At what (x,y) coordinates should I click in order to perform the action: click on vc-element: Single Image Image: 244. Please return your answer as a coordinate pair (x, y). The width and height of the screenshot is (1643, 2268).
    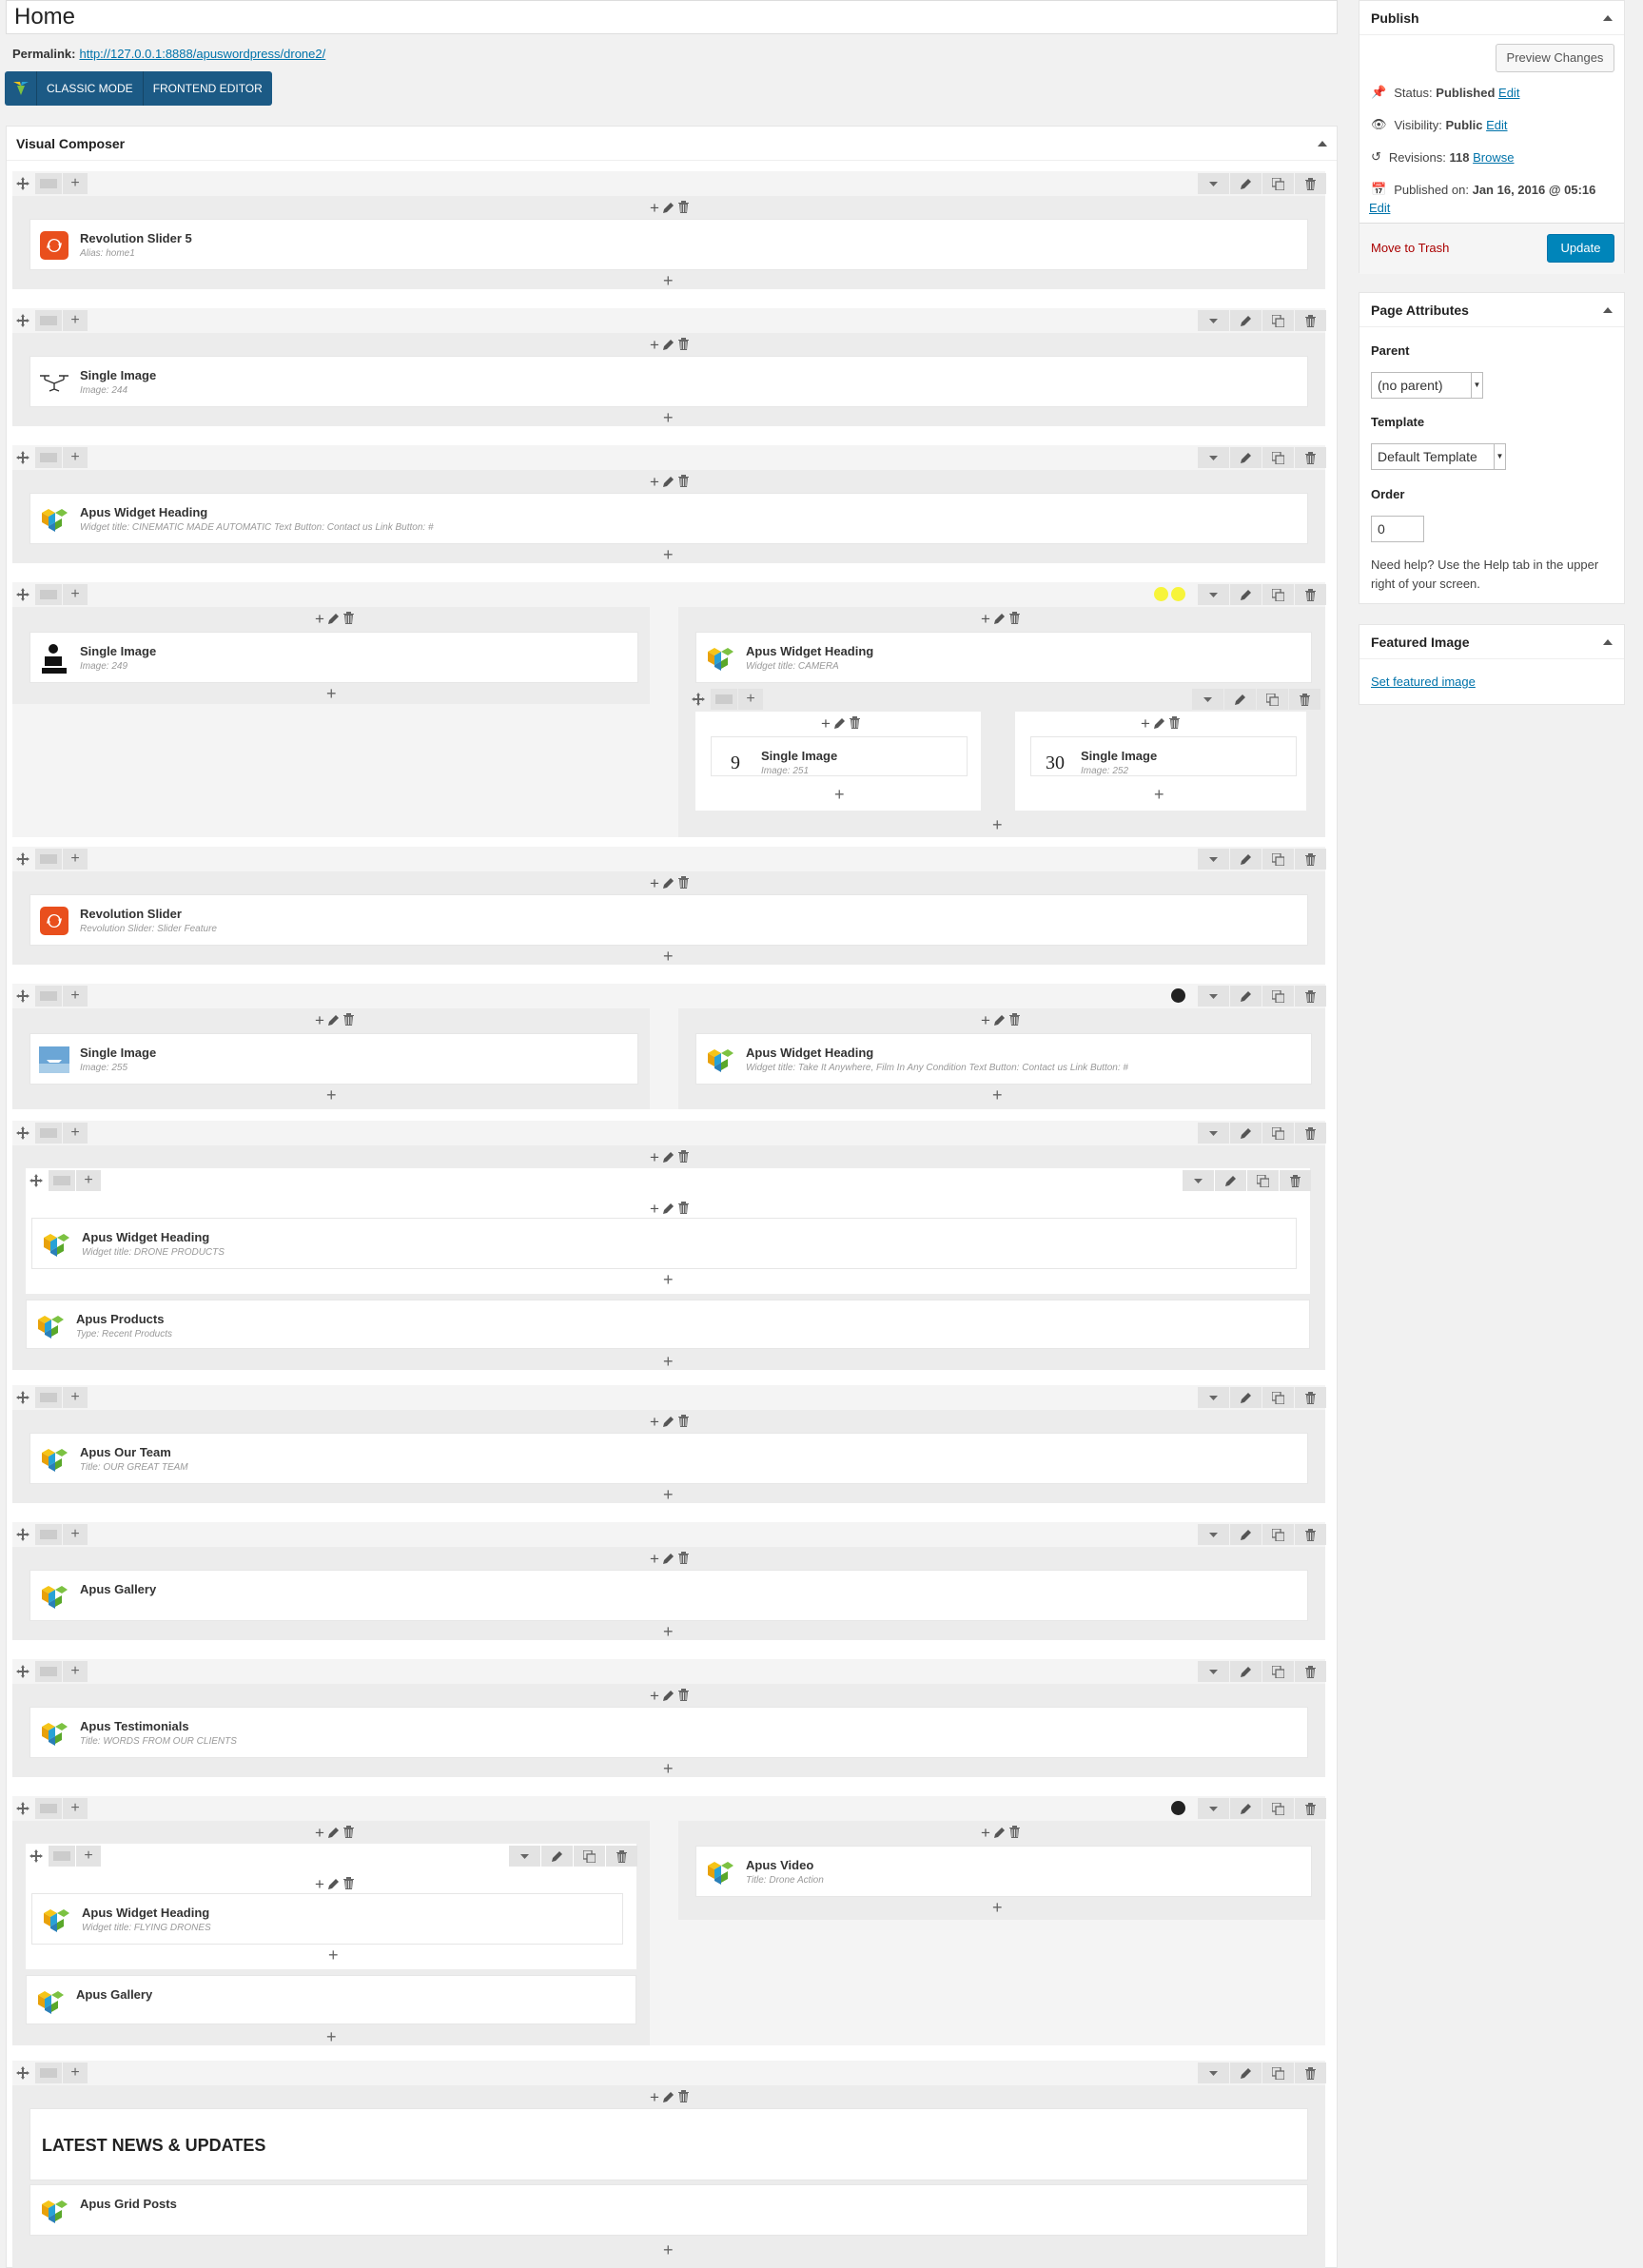
    Looking at the image, I should click on (668, 381).